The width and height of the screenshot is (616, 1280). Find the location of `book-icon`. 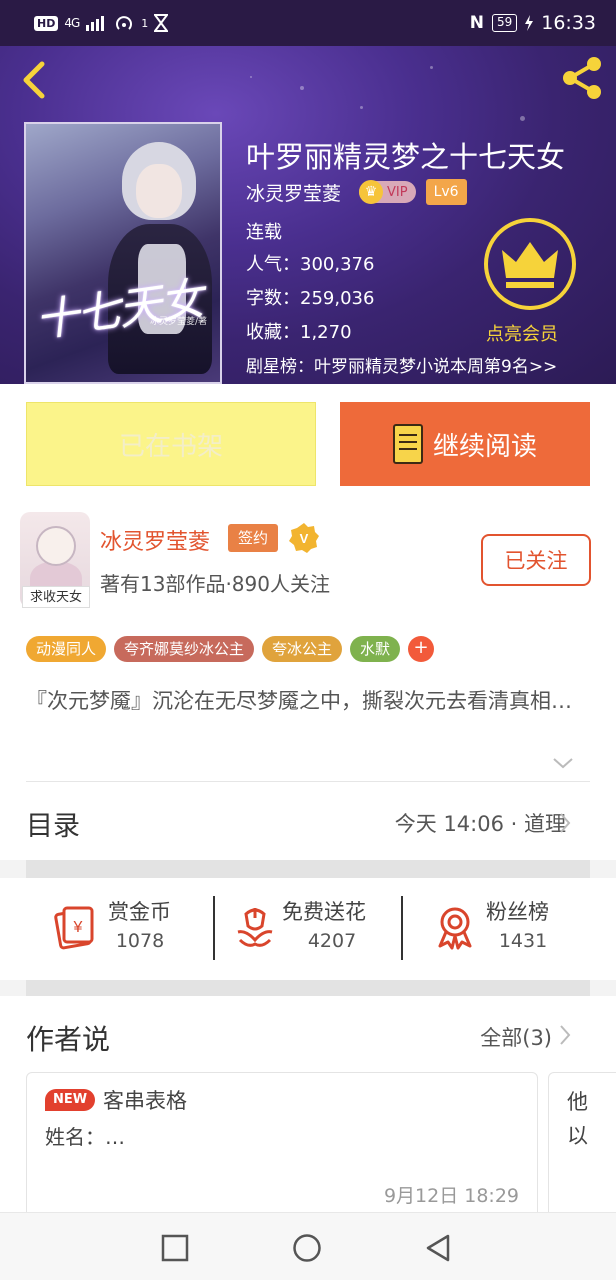

book-icon is located at coordinates (407, 444).